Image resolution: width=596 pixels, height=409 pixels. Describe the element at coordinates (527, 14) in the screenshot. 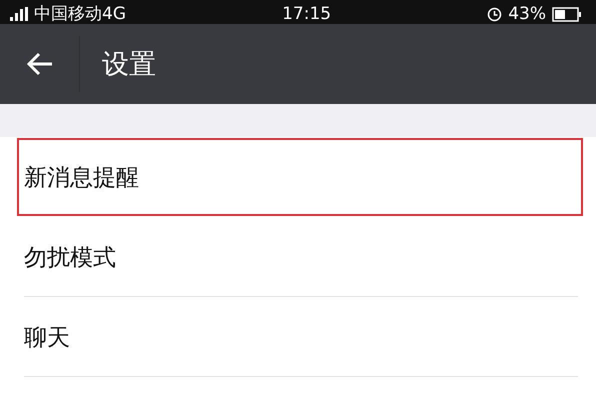

I see `battery-text: 43%` at that location.